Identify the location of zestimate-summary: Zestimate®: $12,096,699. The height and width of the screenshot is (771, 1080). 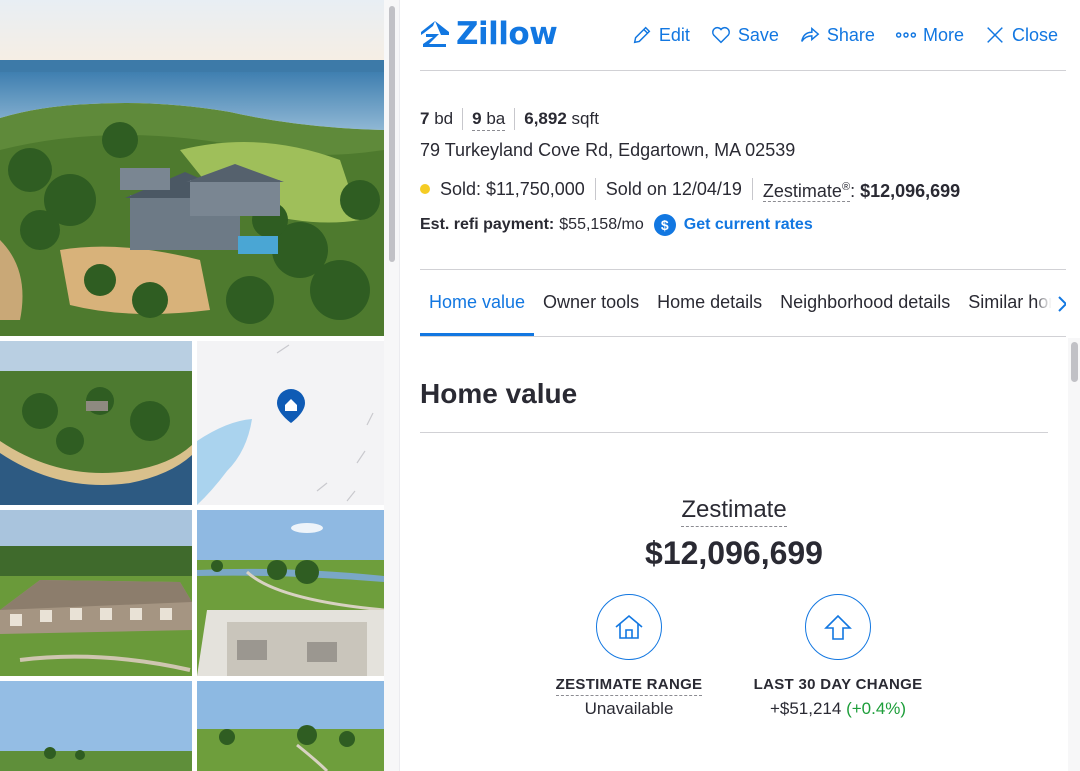
(861, 191).